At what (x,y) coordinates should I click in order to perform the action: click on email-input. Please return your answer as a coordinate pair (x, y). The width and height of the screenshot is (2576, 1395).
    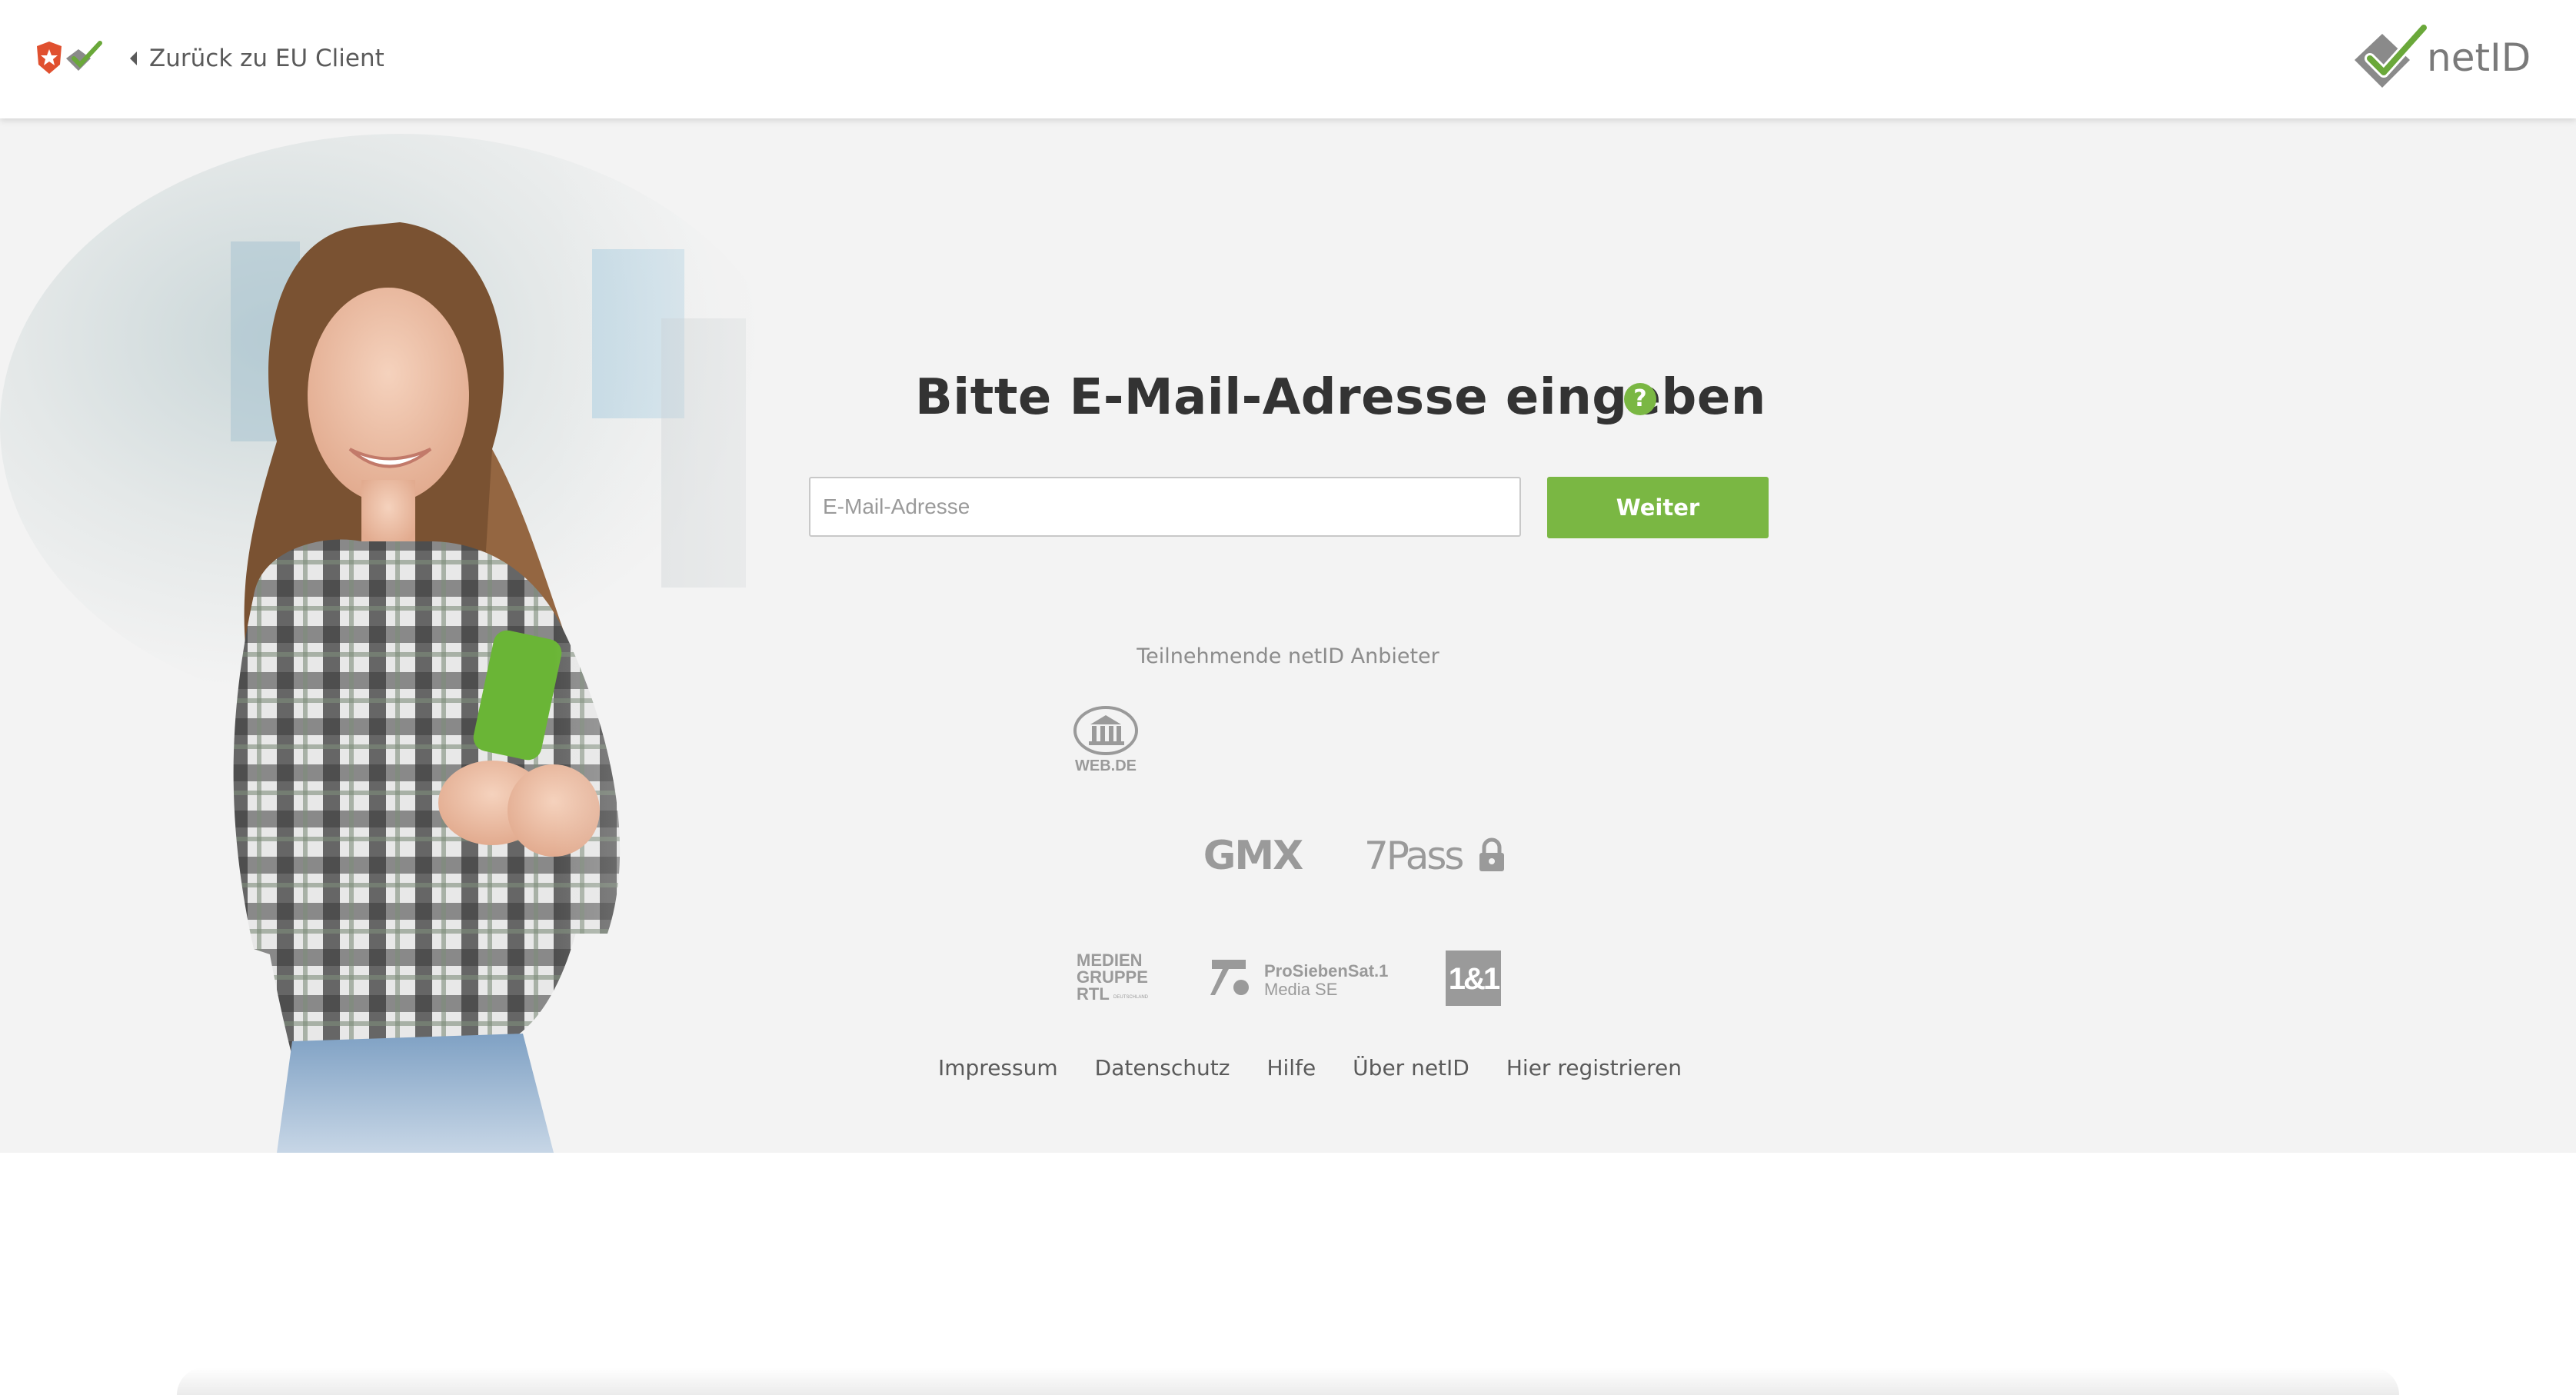
    Looking at the image, I should click on (1165, 507).